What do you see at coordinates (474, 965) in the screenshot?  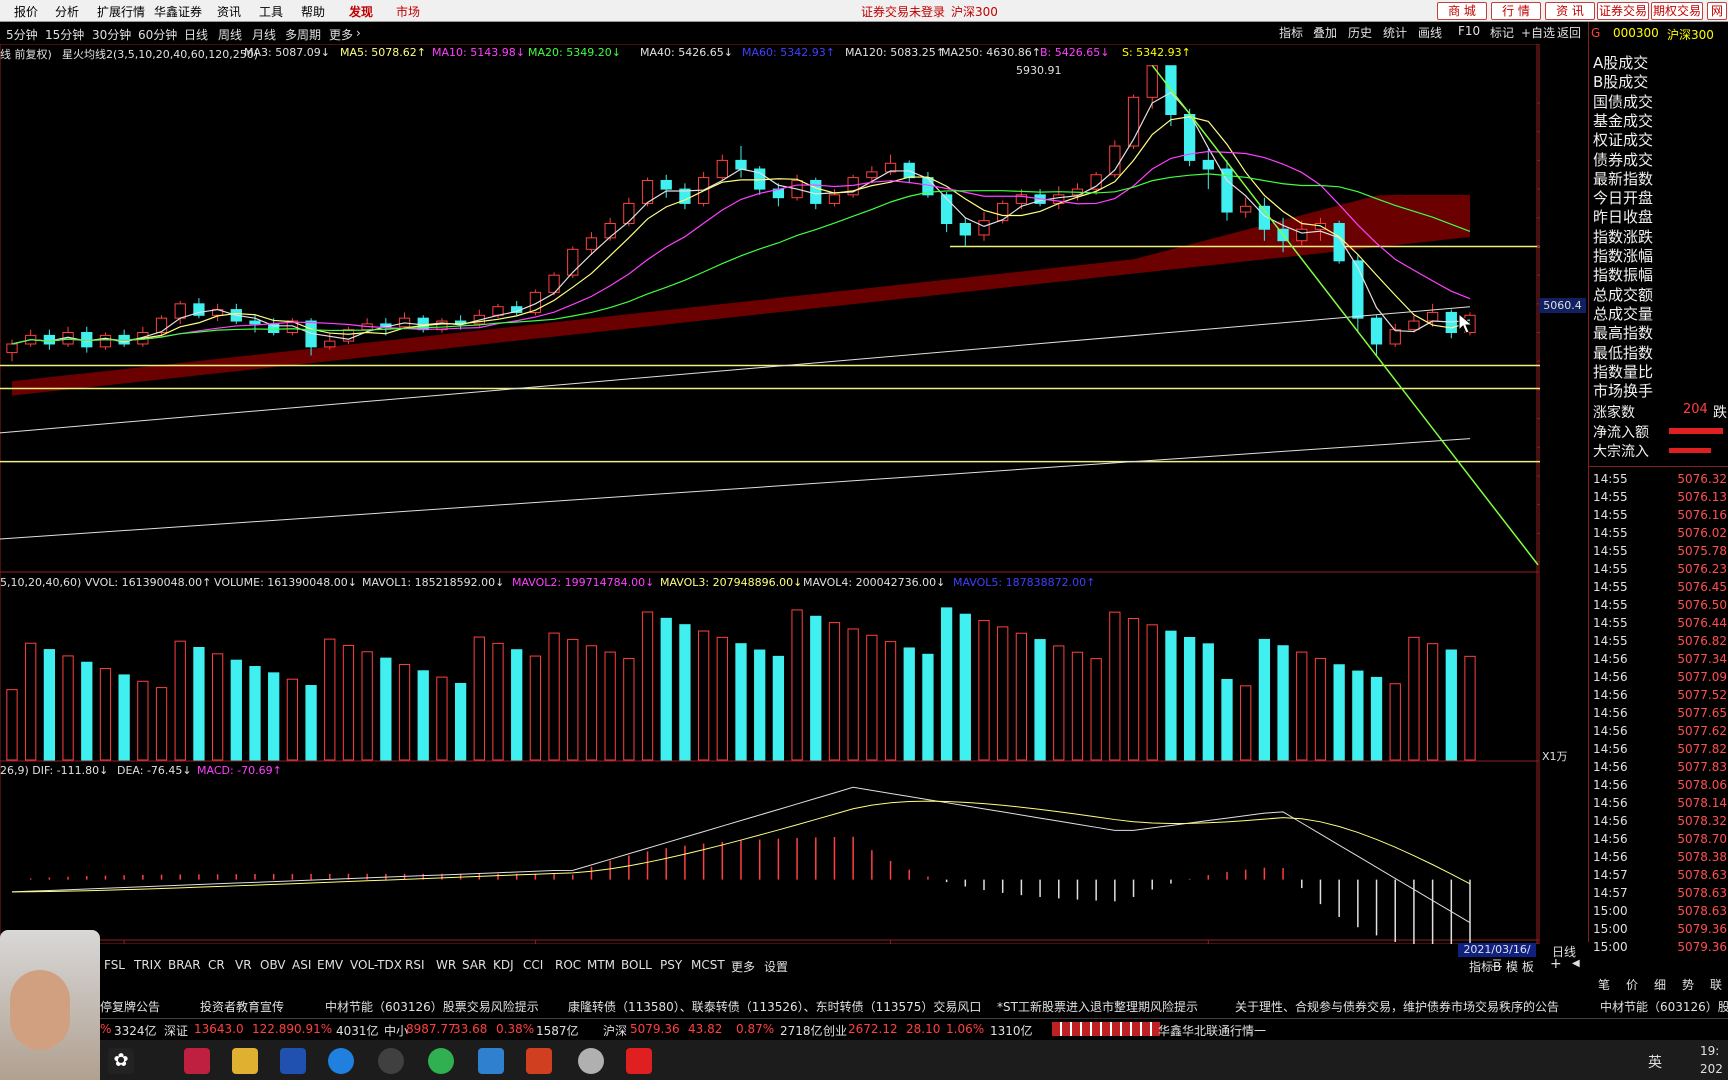 I see `indicator-tab-sar: SAR` at bounding box center [474, 965].